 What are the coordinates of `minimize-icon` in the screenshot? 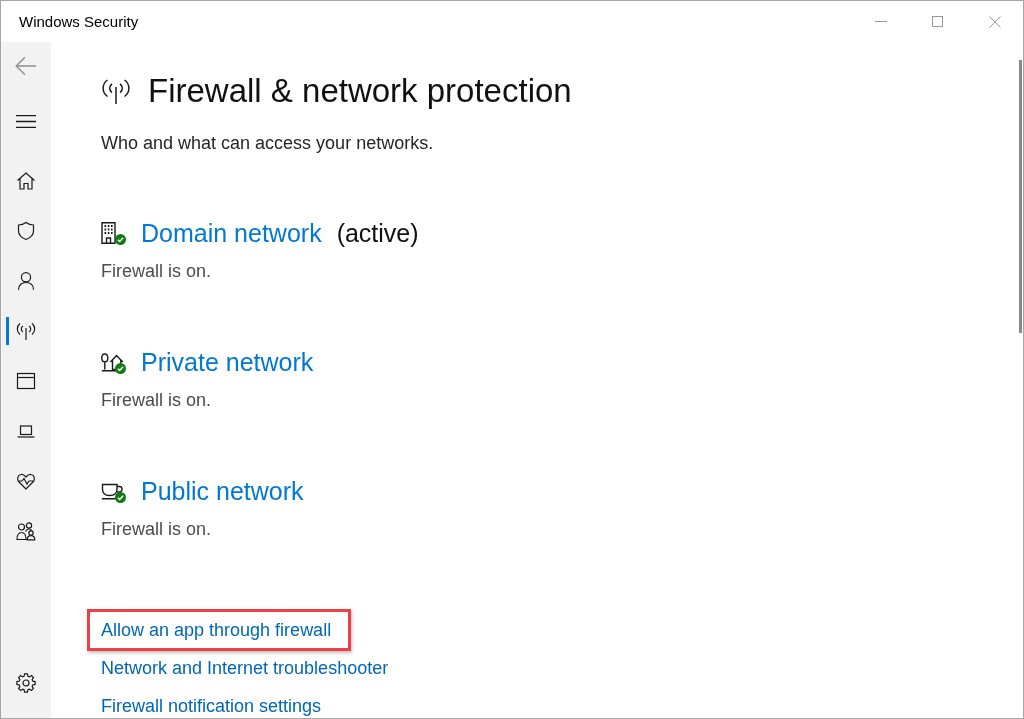 It's located at (880, 21).